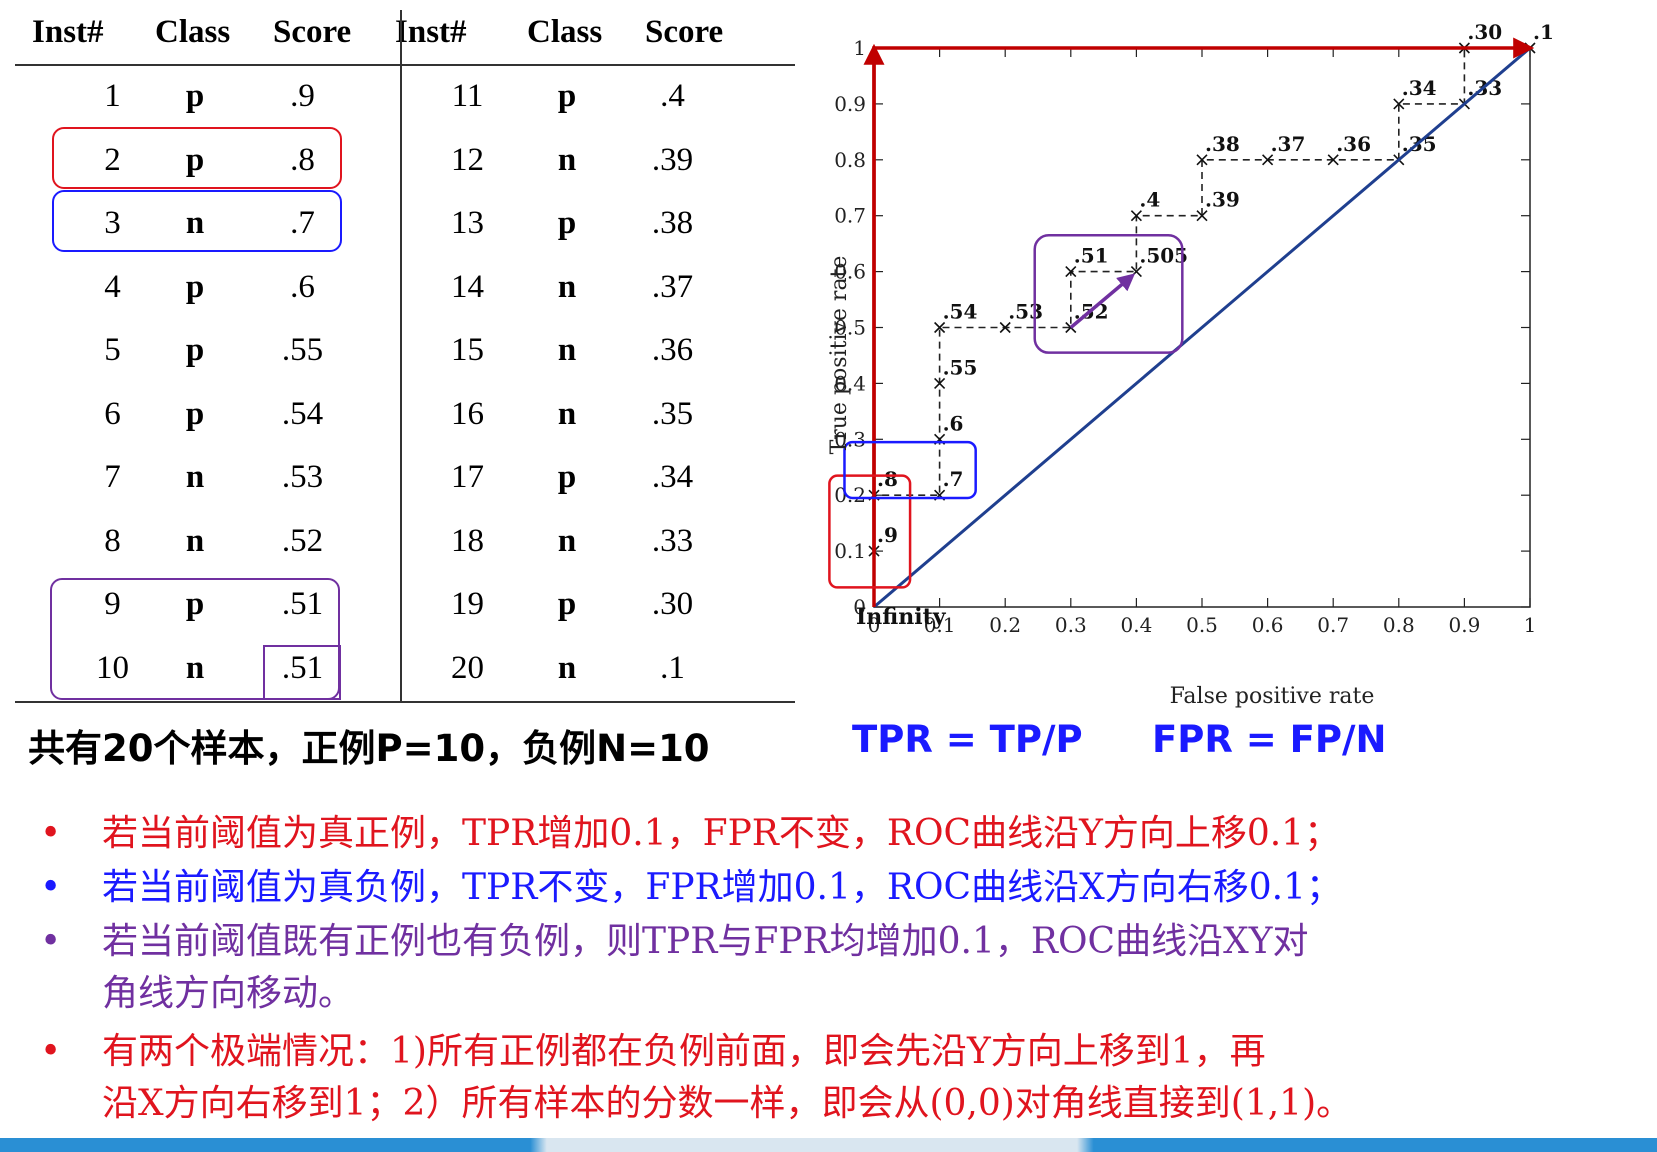 The height and width of the screenshot is (1152, 1657). What do you see at coordinates (1419, 88) in the screenshot?
I see `roc-point-label: .34` at bounding box center [1419, 88].